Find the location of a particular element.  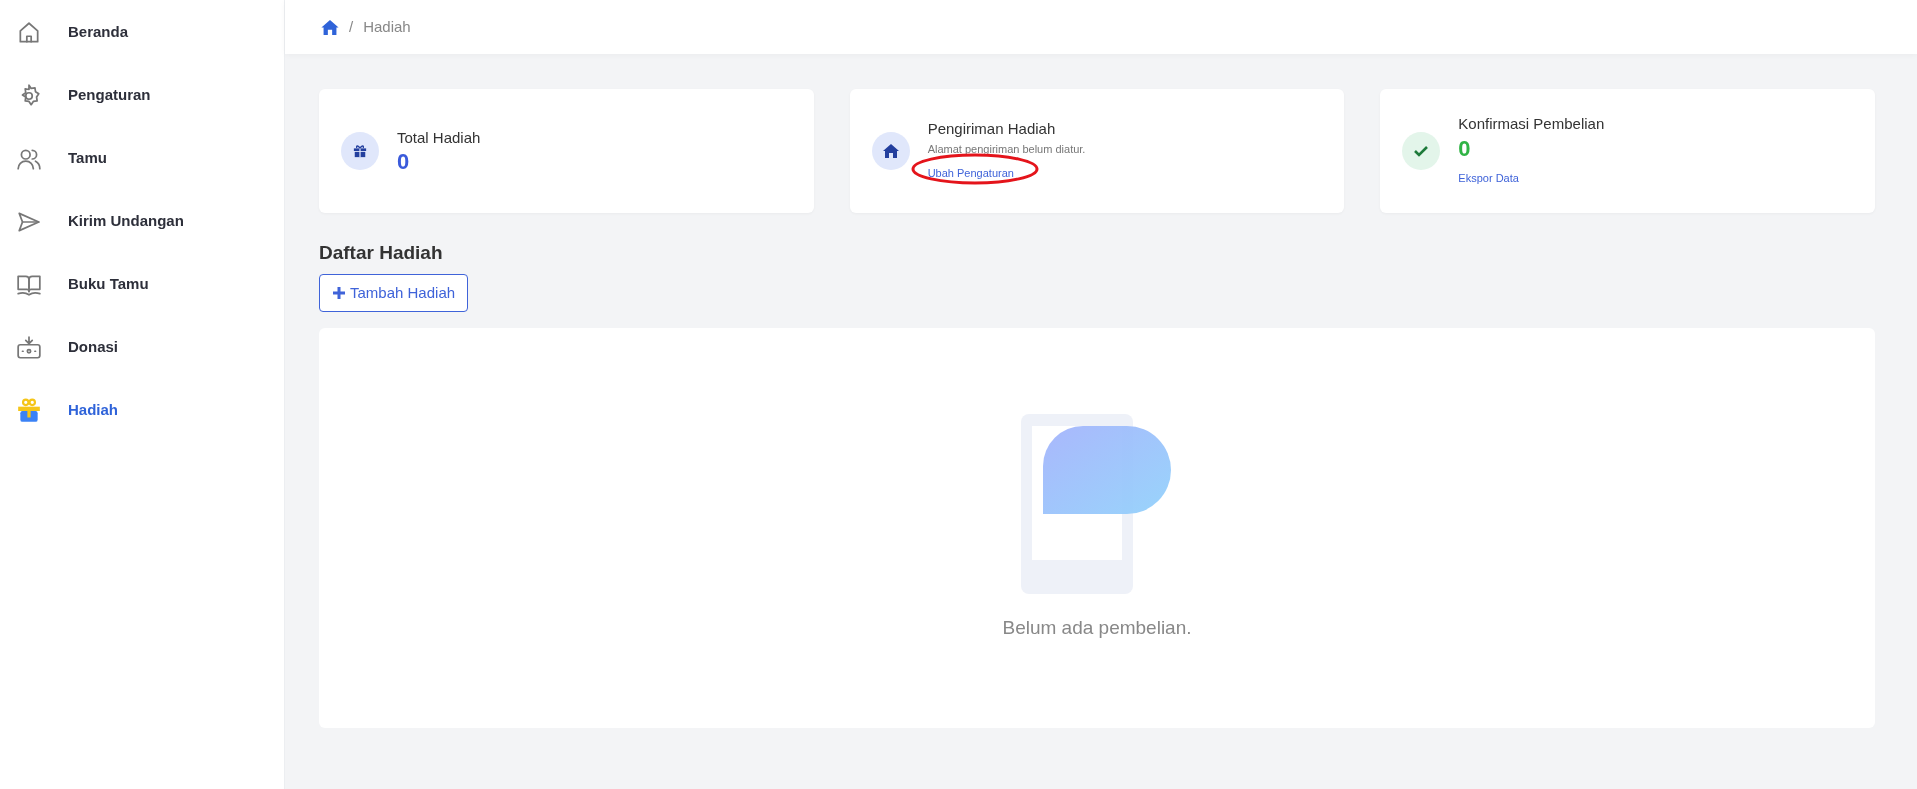

check-icon is located at coordinates (1421, 151).